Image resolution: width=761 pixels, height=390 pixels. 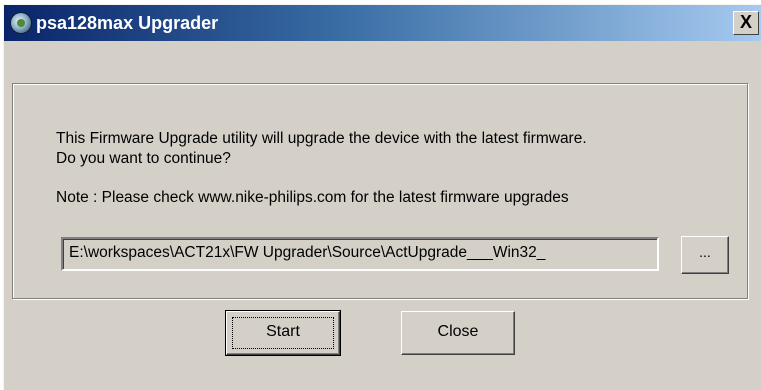 I want to click on message-line-2: Do you want to continue?, so click(x=143, y=158).